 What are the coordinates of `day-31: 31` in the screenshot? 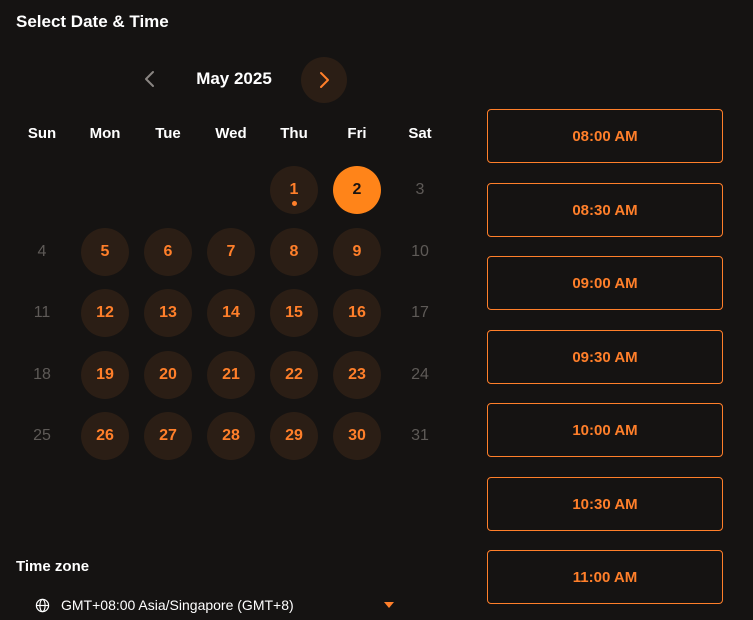 It's located at (420, 436).